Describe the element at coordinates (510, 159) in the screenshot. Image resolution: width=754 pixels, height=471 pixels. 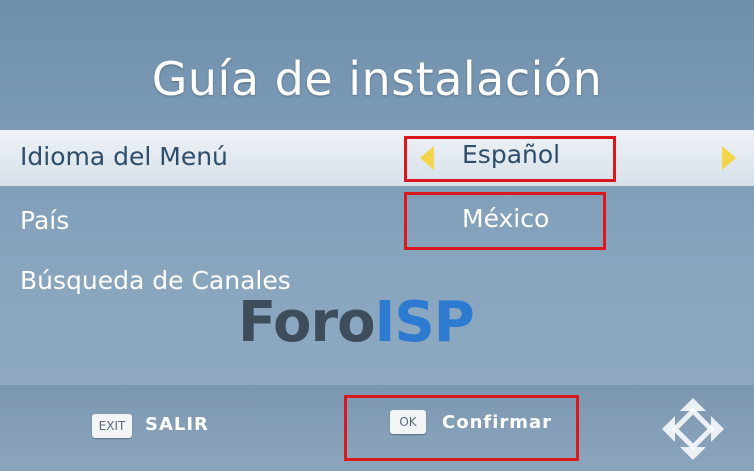
I see `language-highlight-box` at that location.